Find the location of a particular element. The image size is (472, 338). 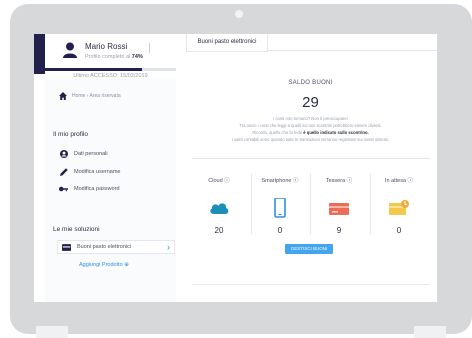

stat-cloud: Cloud ⓘ 20 is located at coordinates (219, 214).